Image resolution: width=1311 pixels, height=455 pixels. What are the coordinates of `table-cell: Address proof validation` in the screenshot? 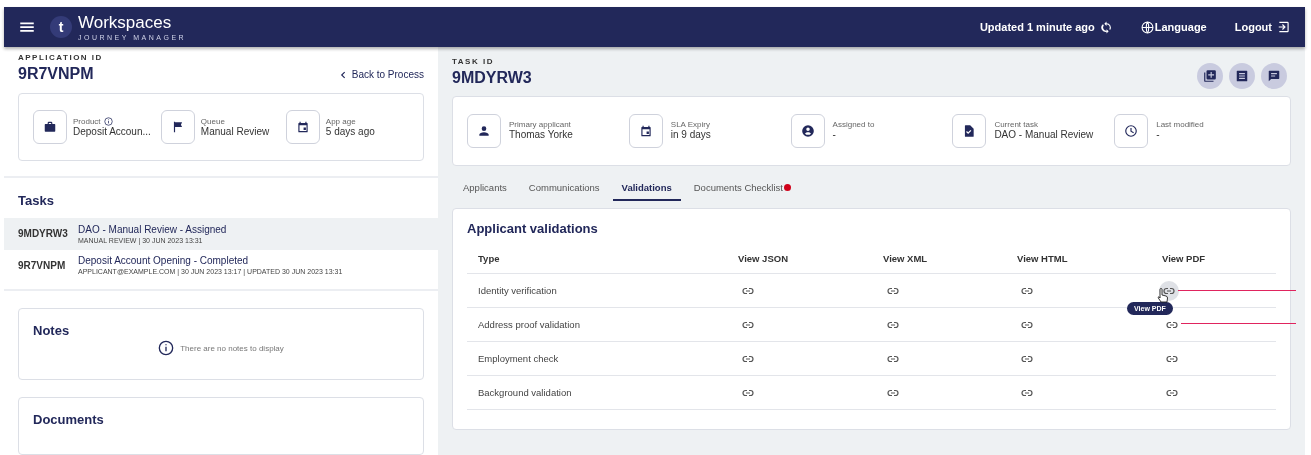 It's located at (597, 325).